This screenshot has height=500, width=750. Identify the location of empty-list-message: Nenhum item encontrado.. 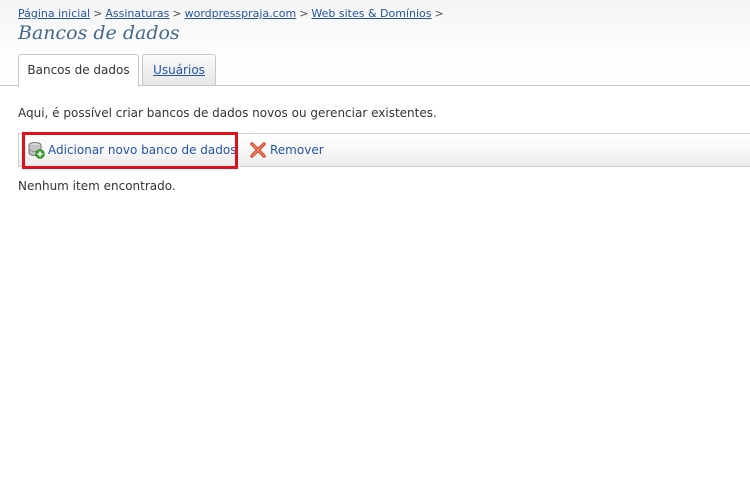
(97, 186).